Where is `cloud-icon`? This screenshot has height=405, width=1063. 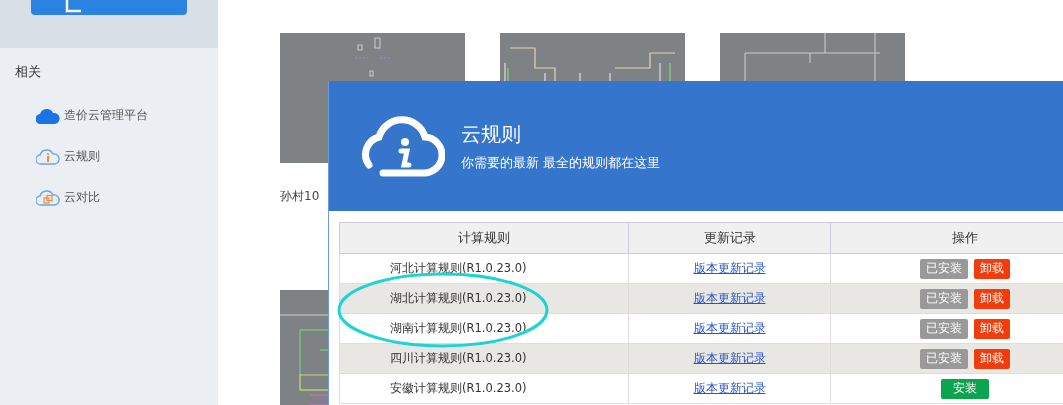 cloud-icon is located at coordinates (48, 115).